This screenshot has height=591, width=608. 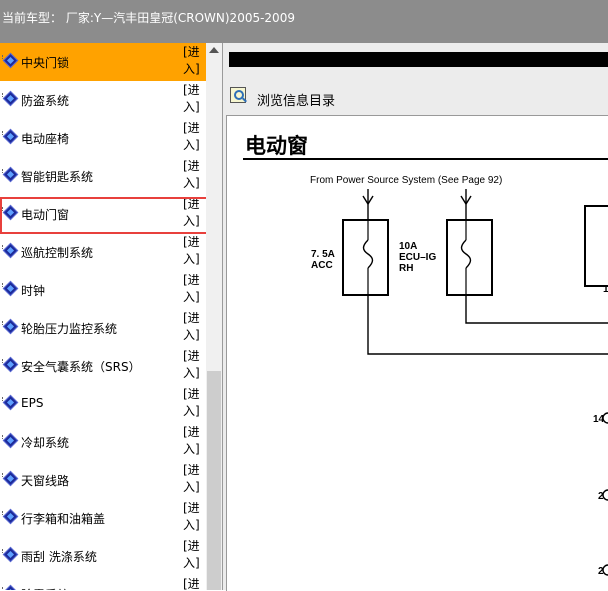 I want to click on sidebar-item: 安全气囊系统（SRS） [进入], so click(x=103, y=366).